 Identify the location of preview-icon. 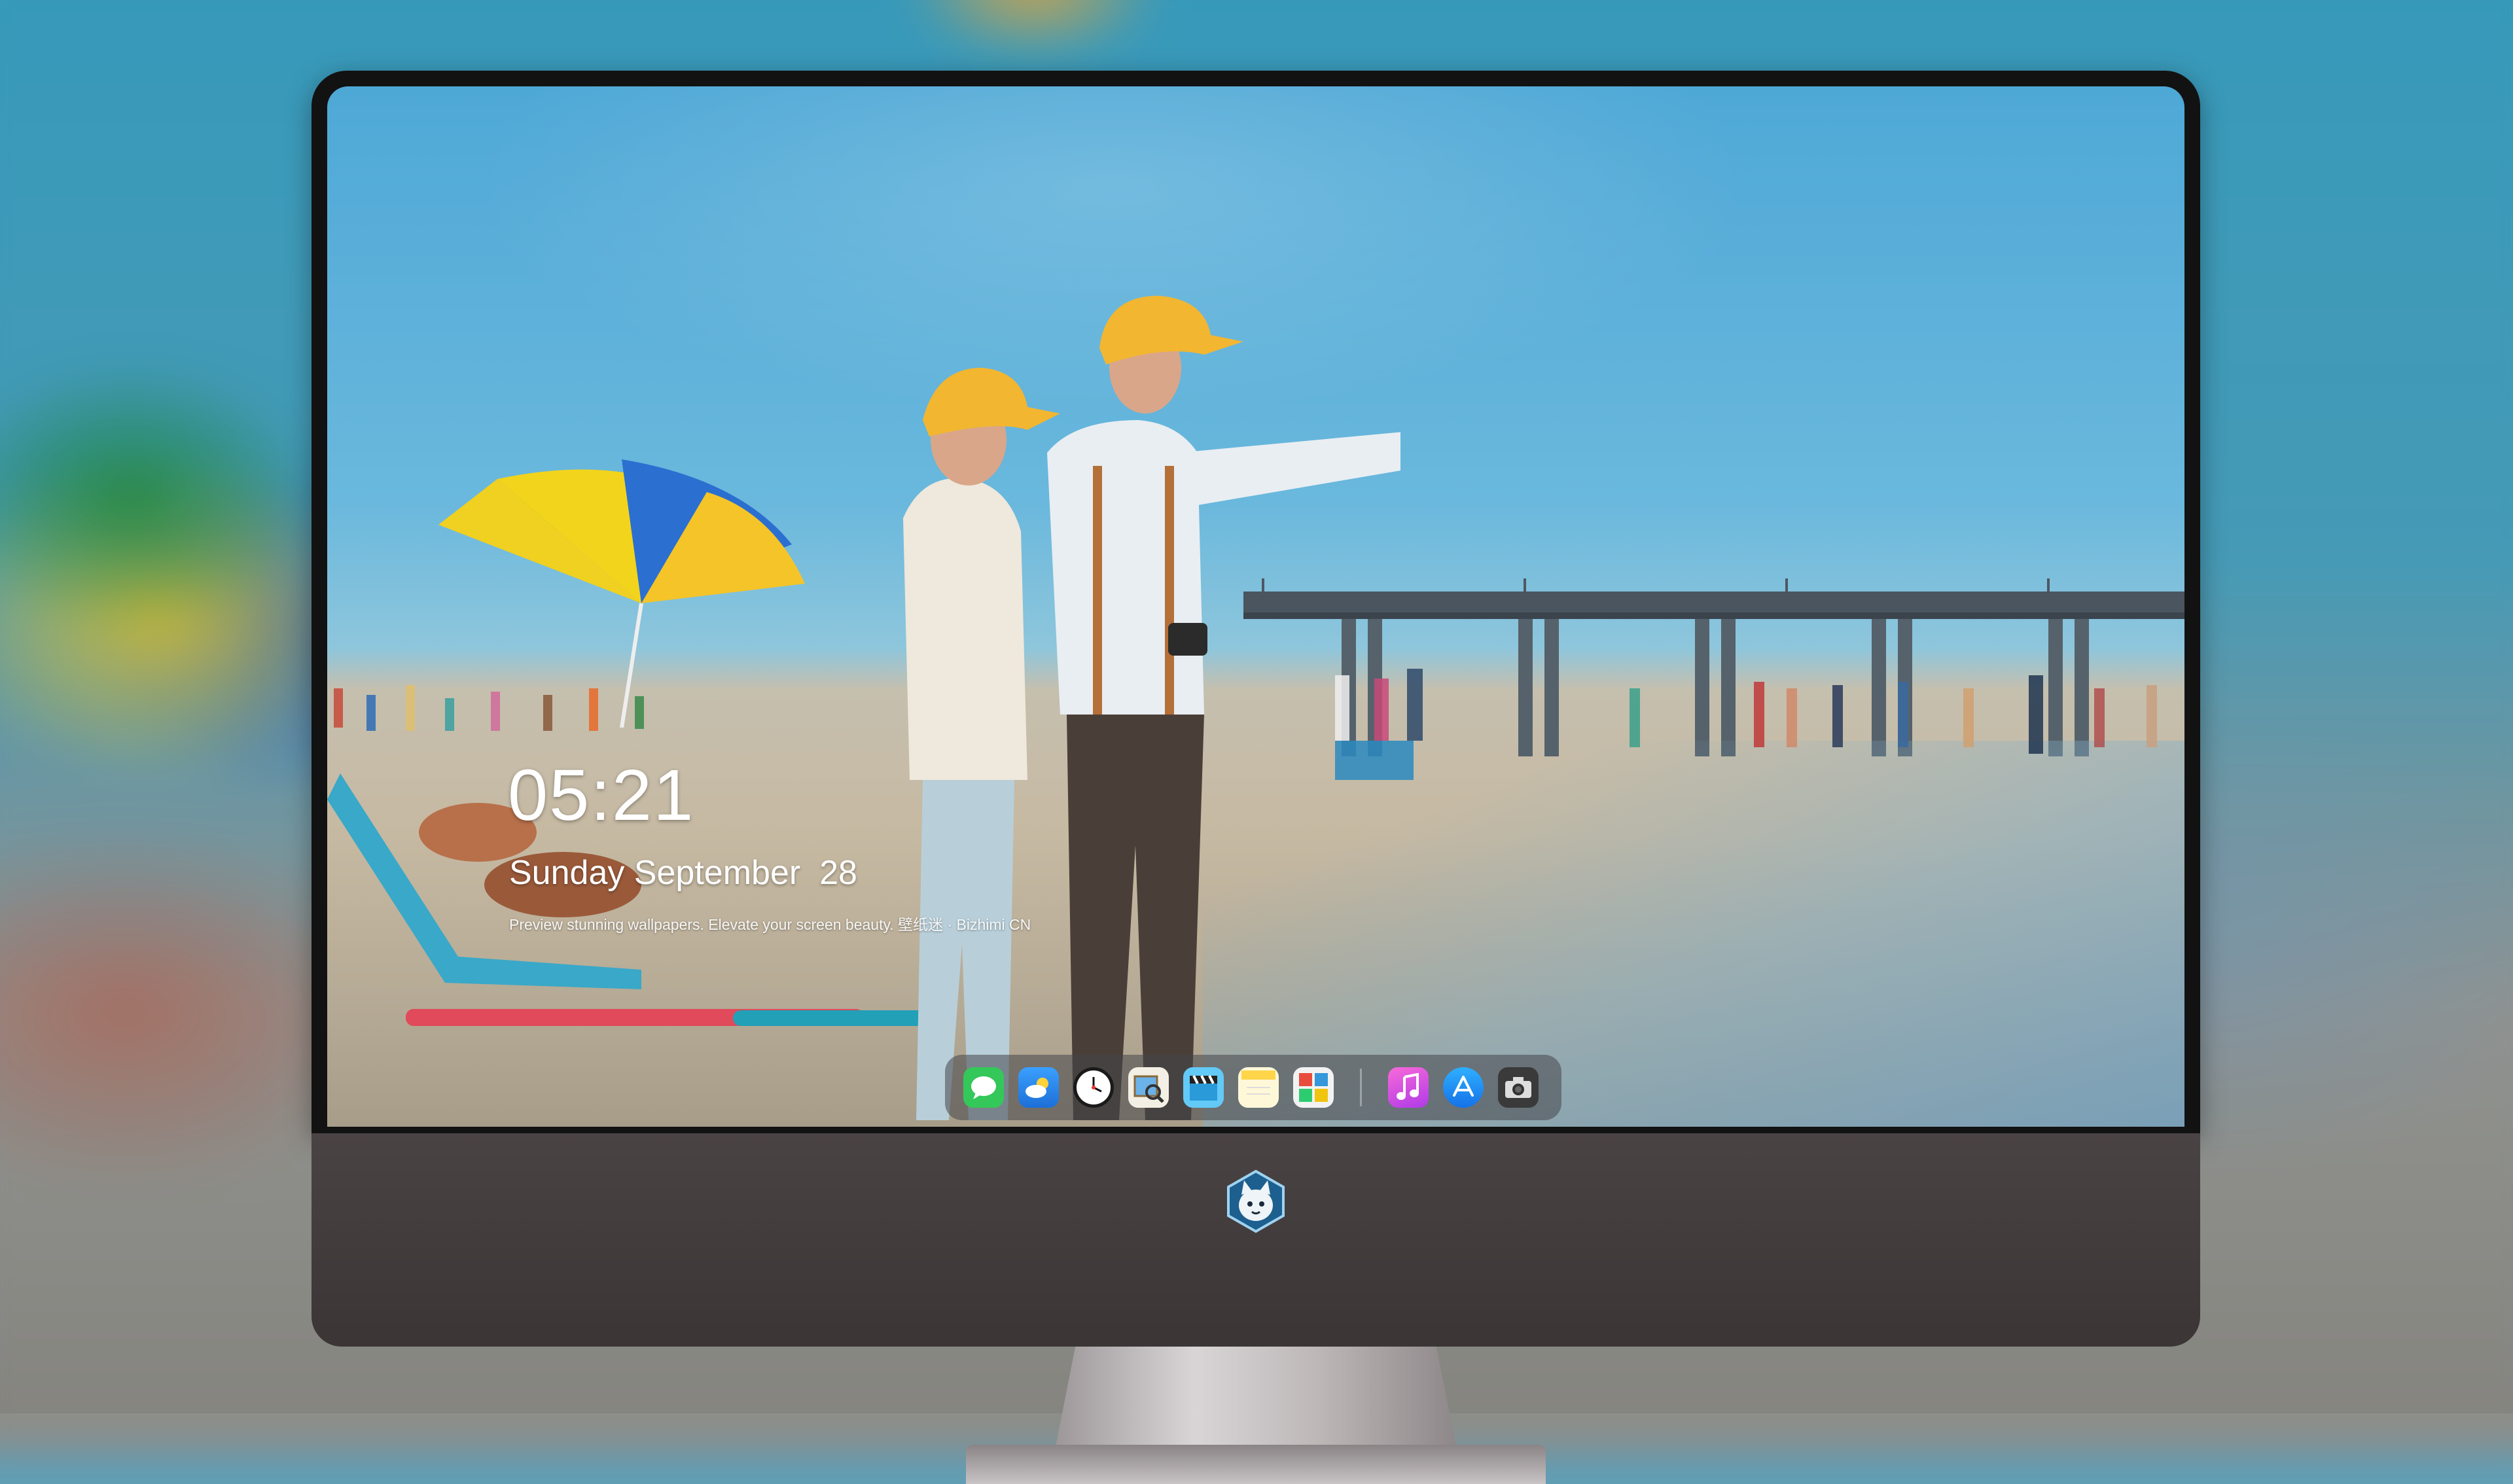
(1148, 1088).